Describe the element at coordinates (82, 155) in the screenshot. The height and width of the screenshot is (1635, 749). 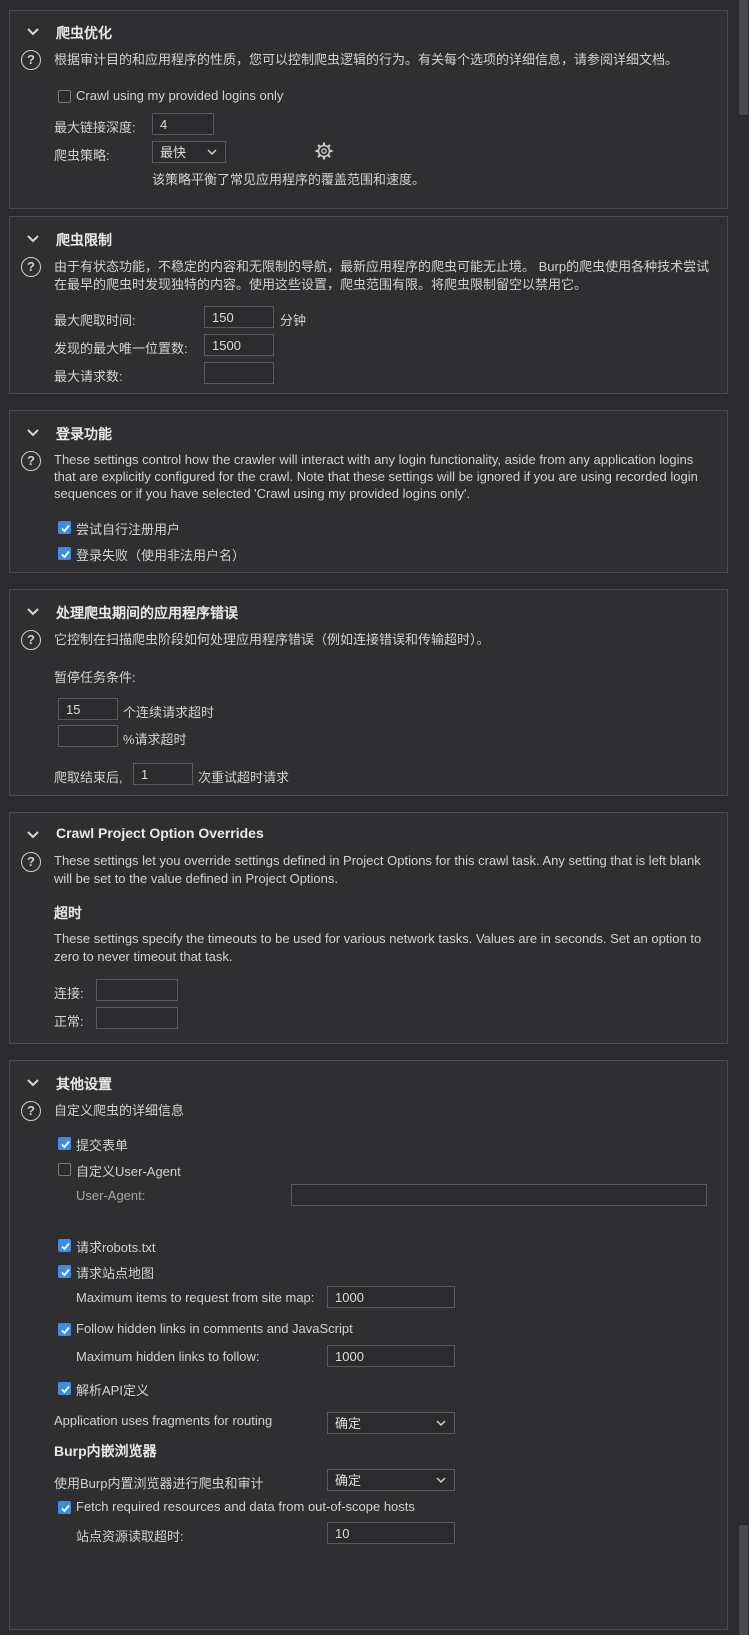
I see `strategy-label: 爬虫策略:` at that location.